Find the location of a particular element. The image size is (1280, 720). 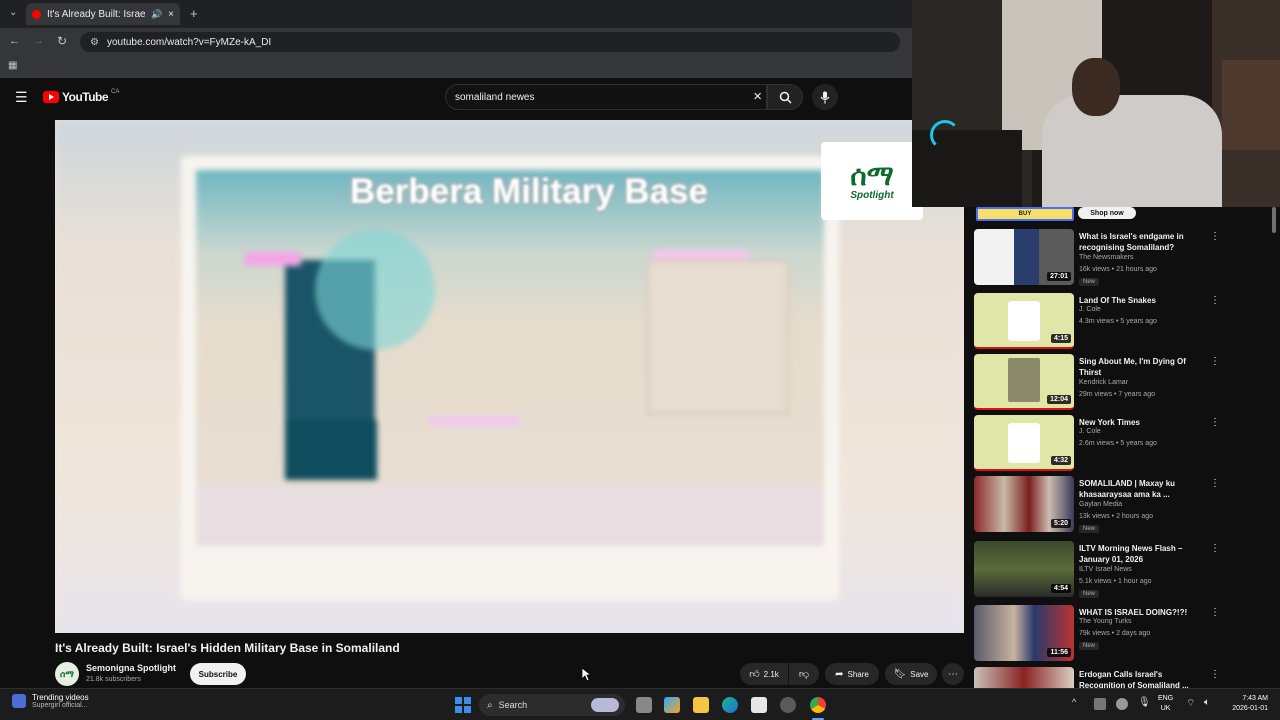

youtube-play-icon is located at coordinates (51, 97).